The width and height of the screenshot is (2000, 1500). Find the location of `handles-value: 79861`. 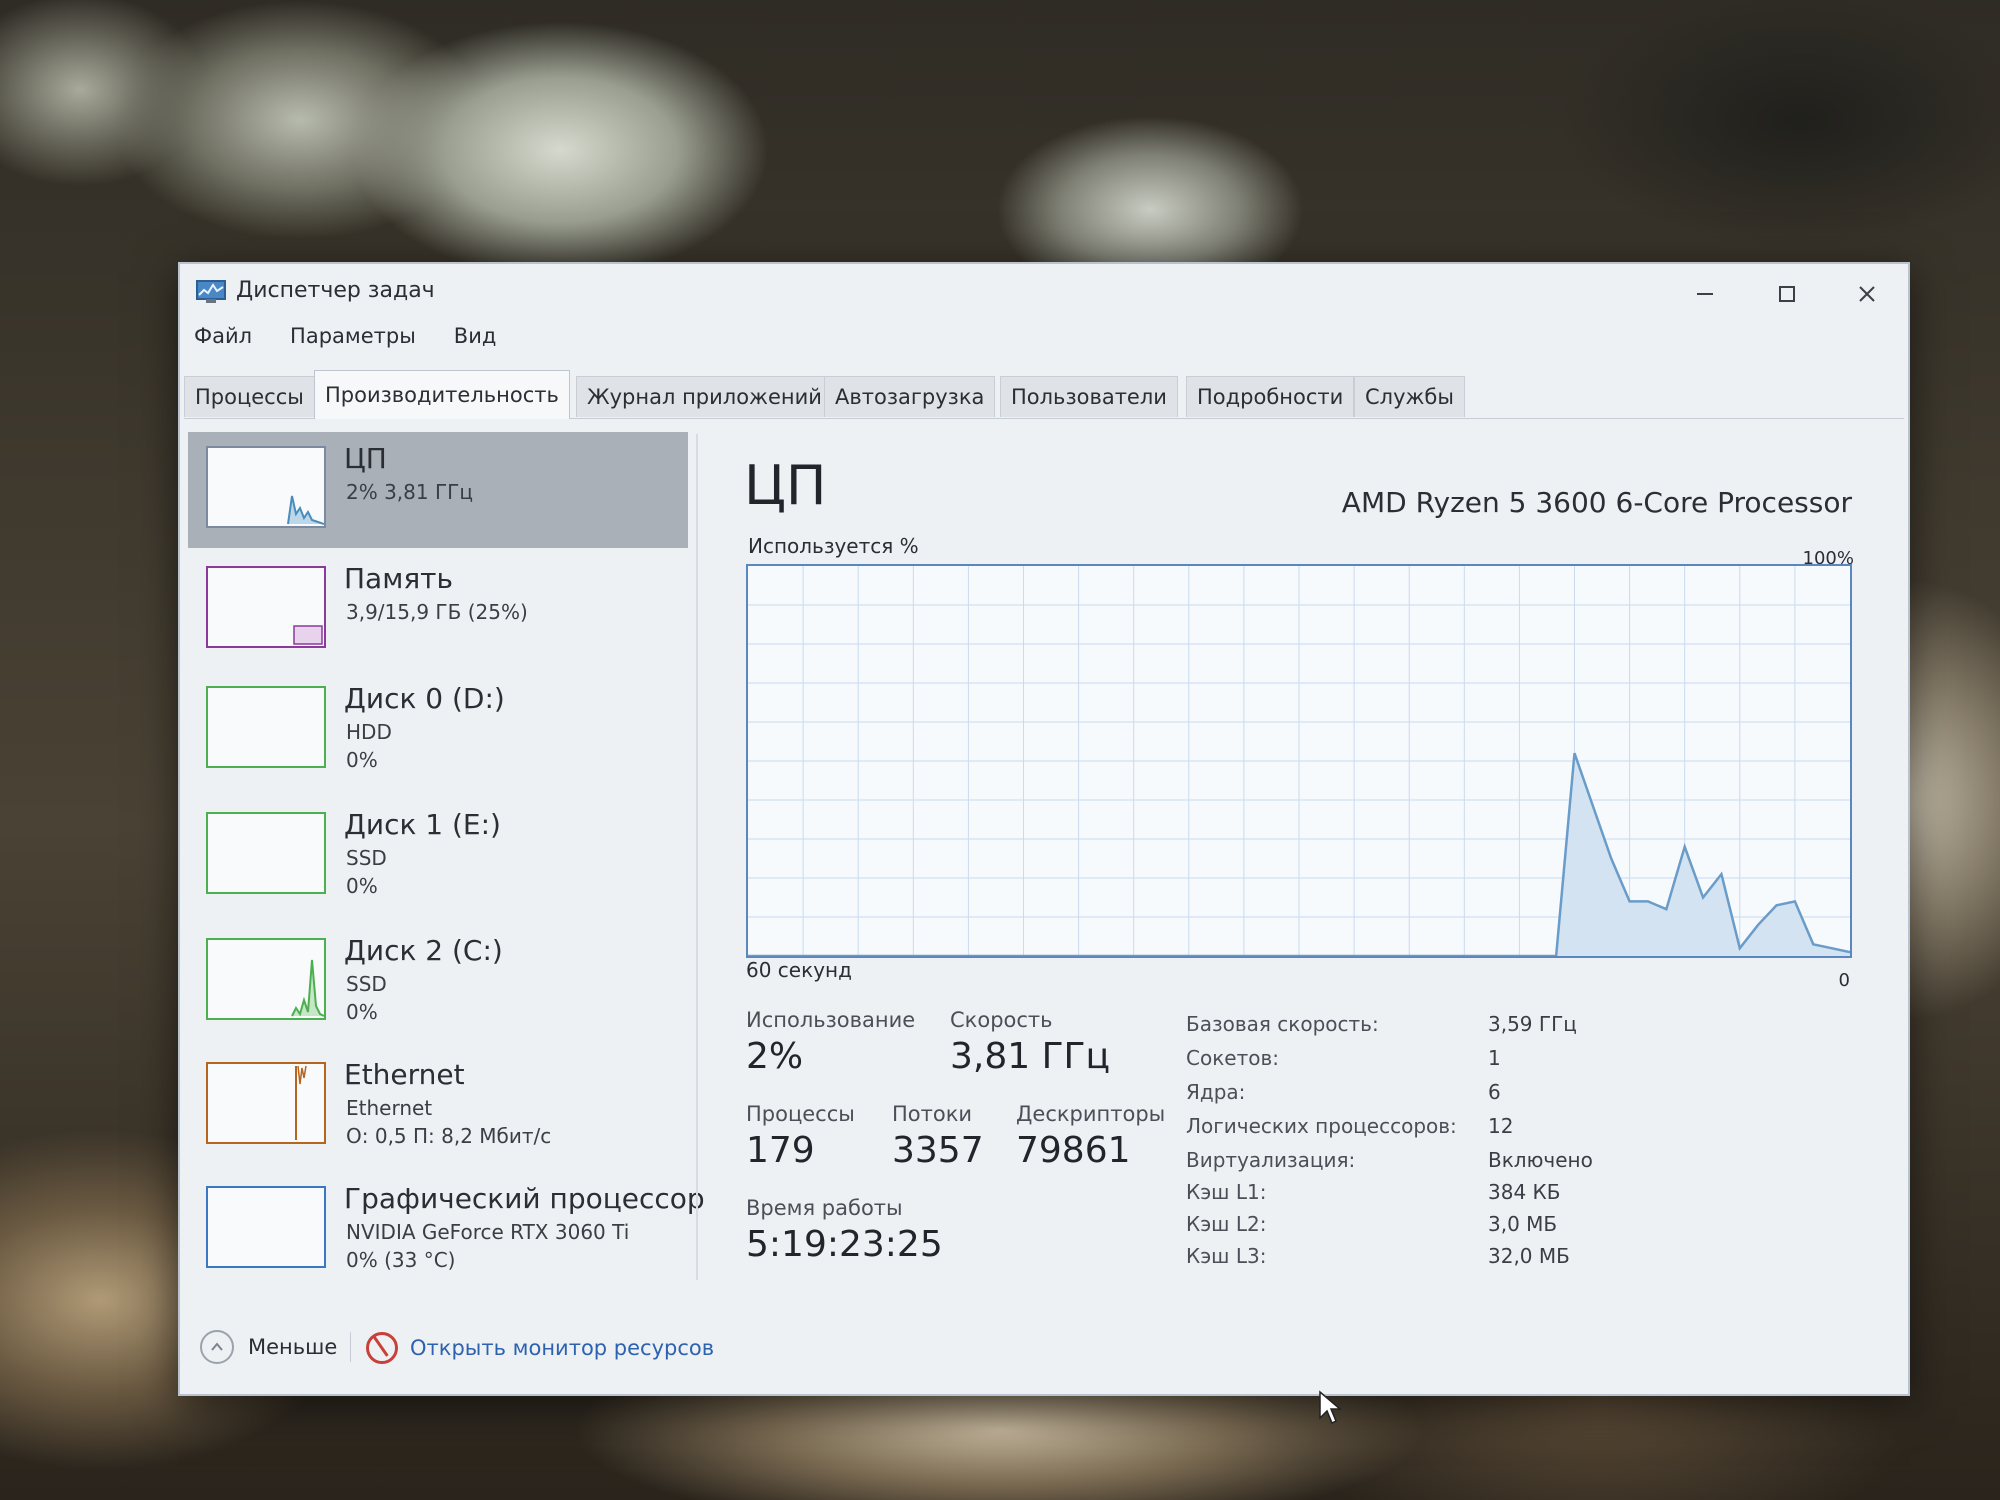

handles-value: 79861 is located at coordinates (1073, 1150).